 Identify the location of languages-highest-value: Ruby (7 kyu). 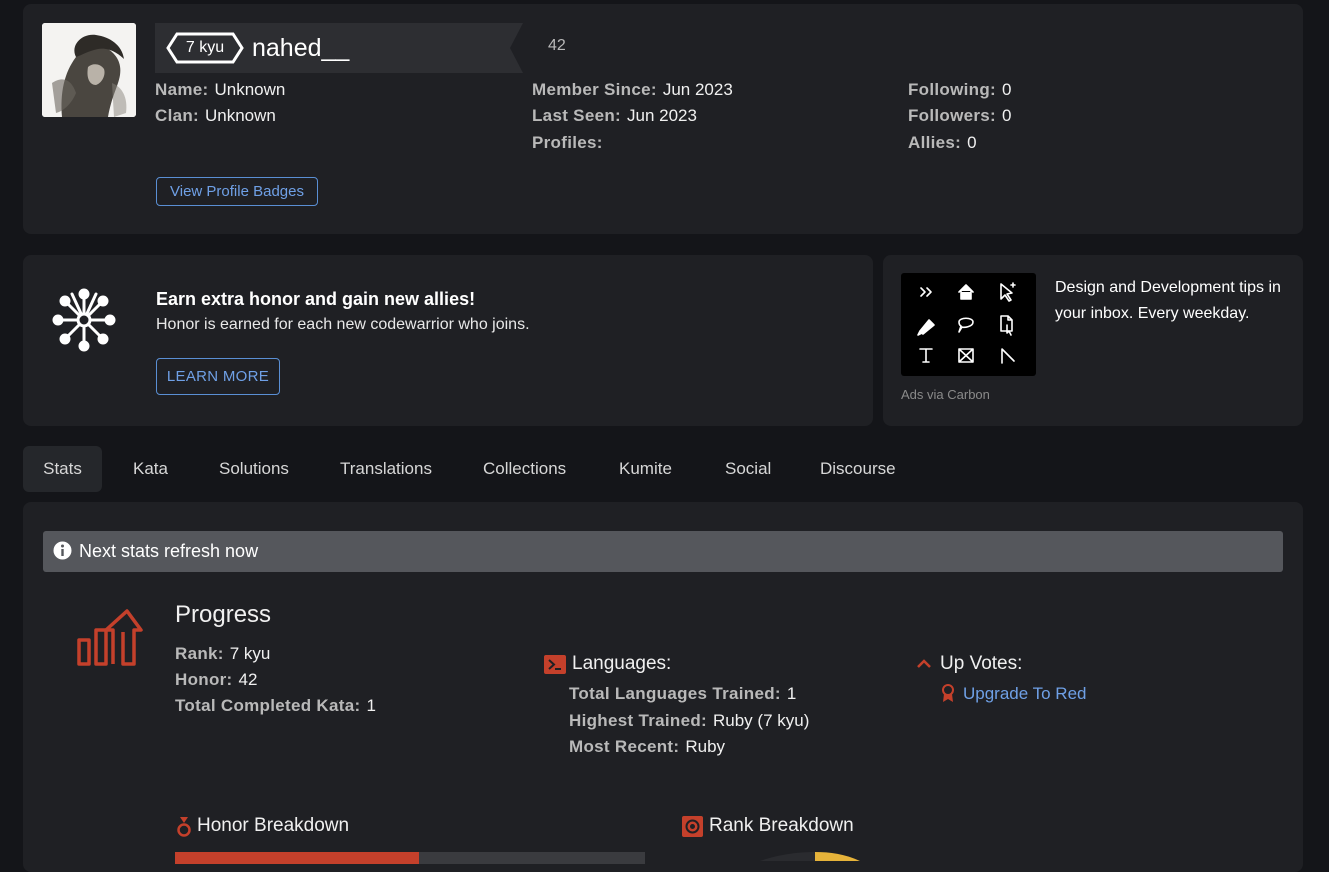
(761, 720).